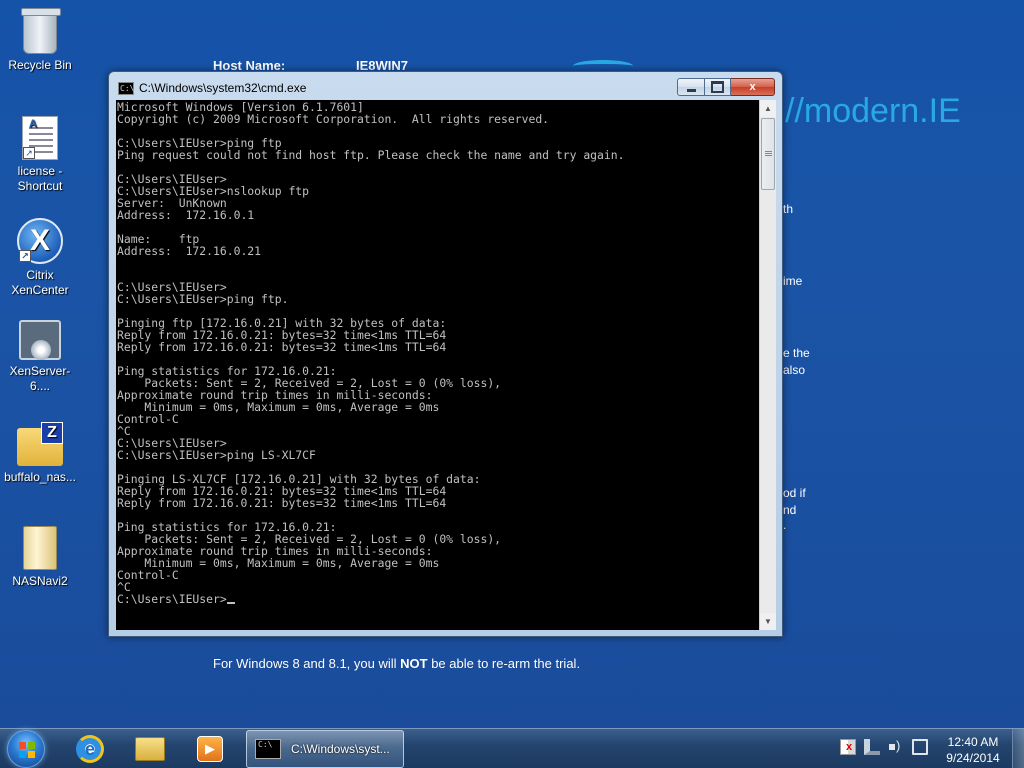 Image resolution: width=1024 pixels, height=768 pixels. What do you see at coordinates (873, 111) in the screenshot?
I see `bg-brand-text: //modern.IE` at bounding box center [873, 111].